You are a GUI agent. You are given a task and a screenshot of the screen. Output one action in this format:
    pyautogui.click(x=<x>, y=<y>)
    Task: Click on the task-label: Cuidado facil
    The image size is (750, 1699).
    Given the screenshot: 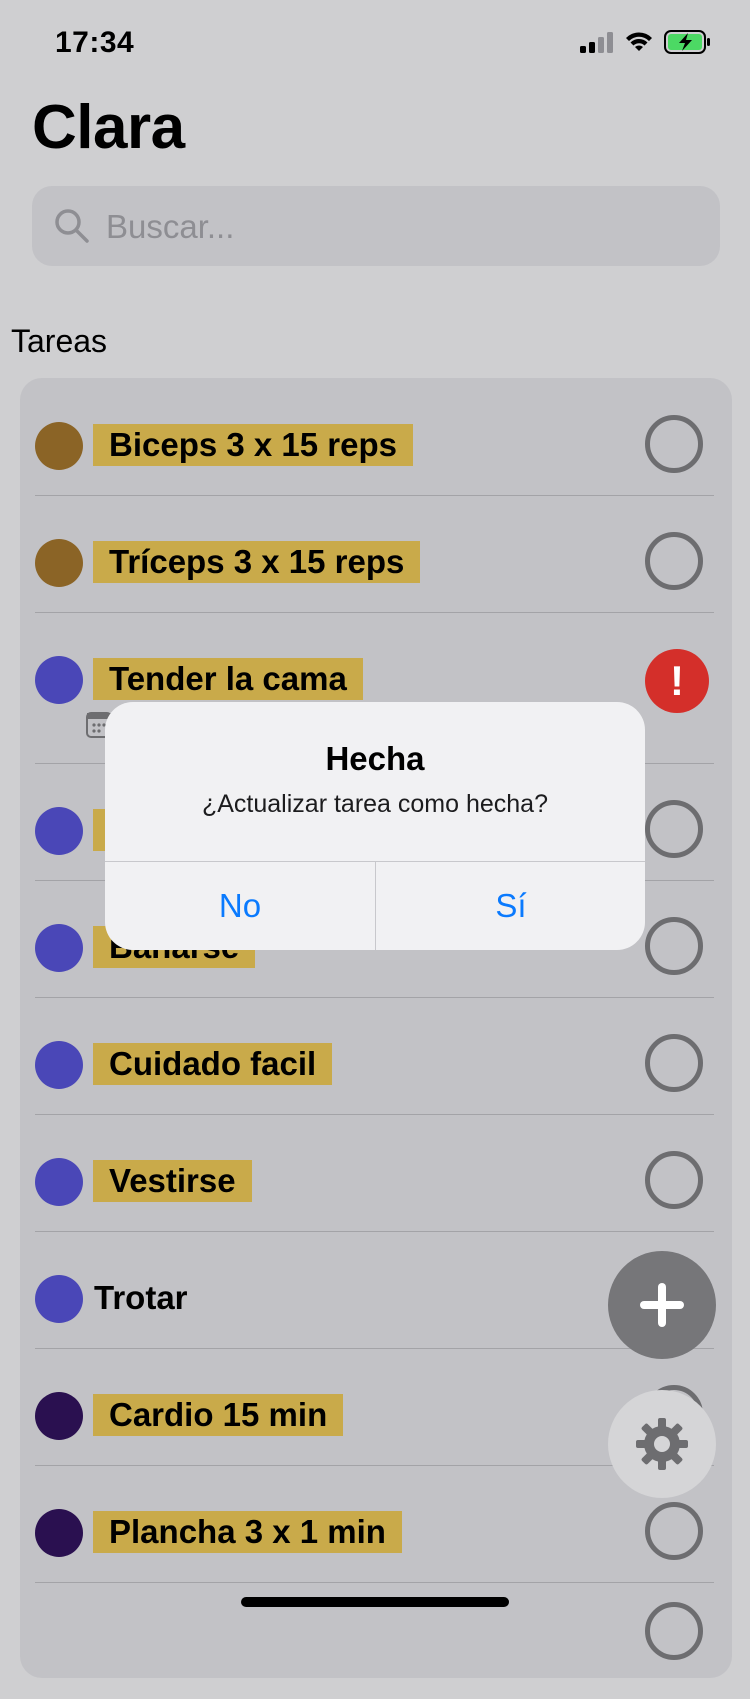 What is the action you would take?
    pyautogui.click(x=213, y=1064)
    